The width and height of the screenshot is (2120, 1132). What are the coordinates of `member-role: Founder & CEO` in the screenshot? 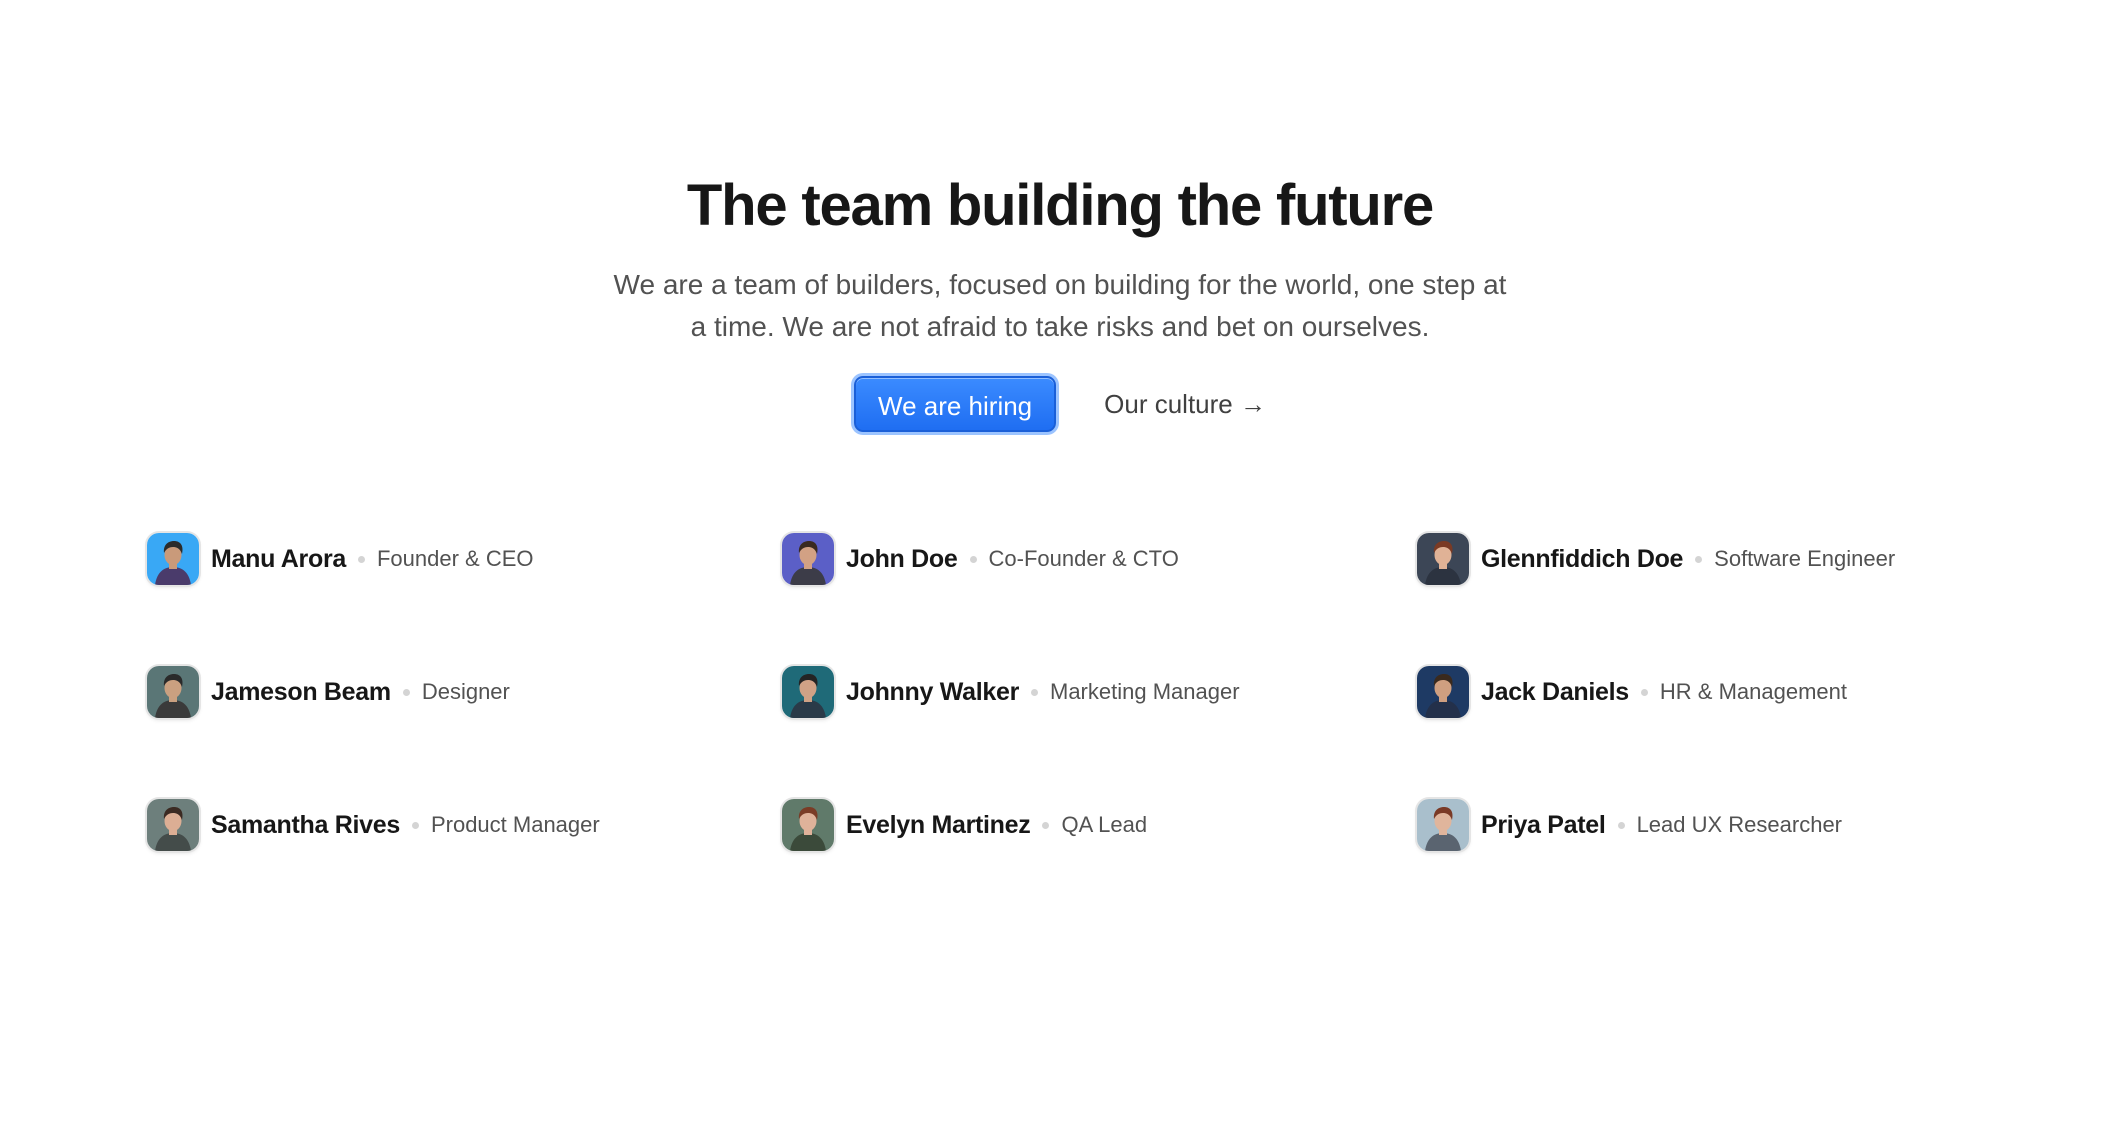 It's located at (455, 558).